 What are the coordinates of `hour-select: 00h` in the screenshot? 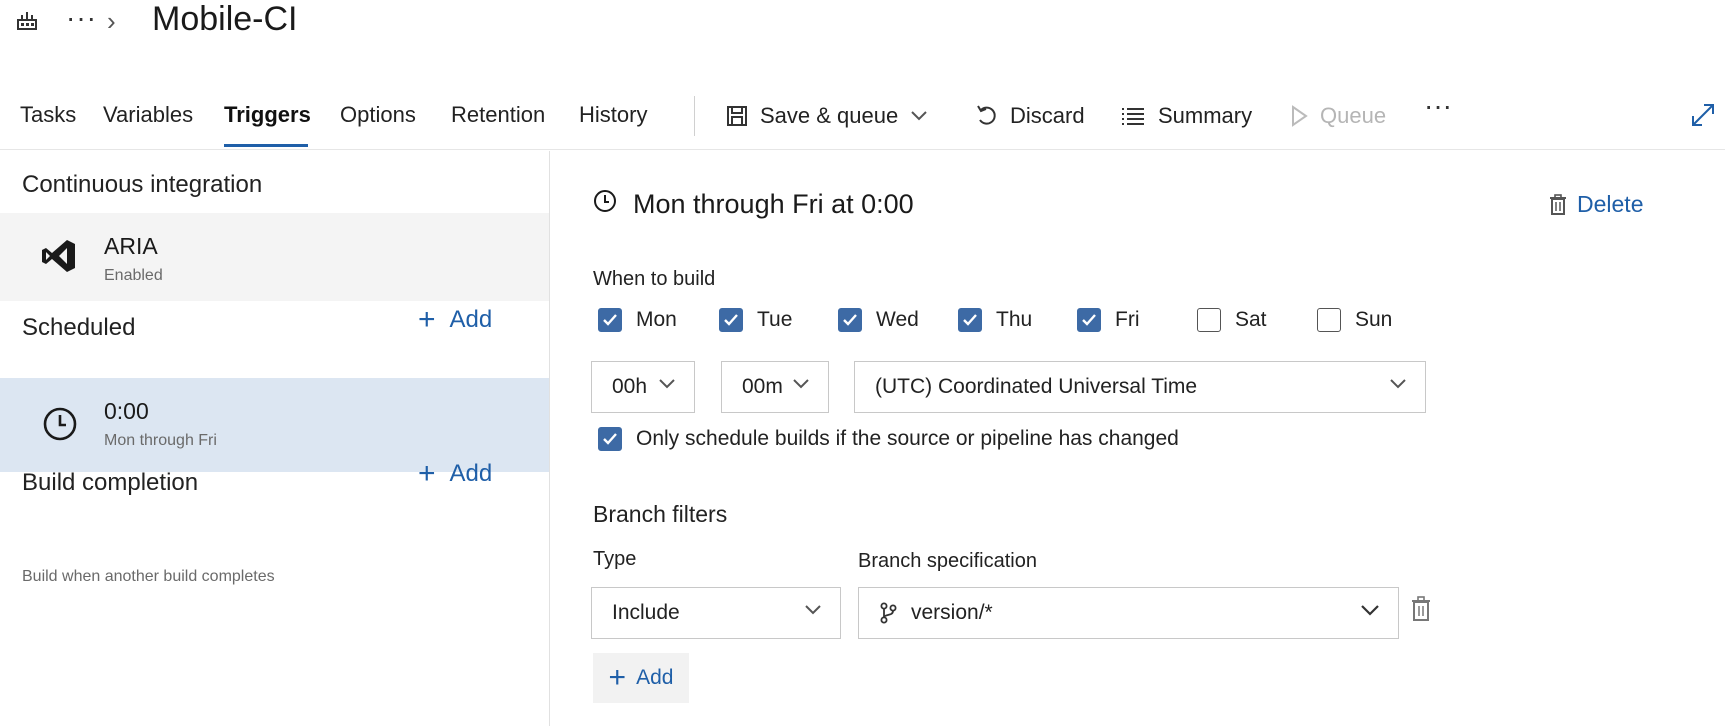 It's located at (643, 387).